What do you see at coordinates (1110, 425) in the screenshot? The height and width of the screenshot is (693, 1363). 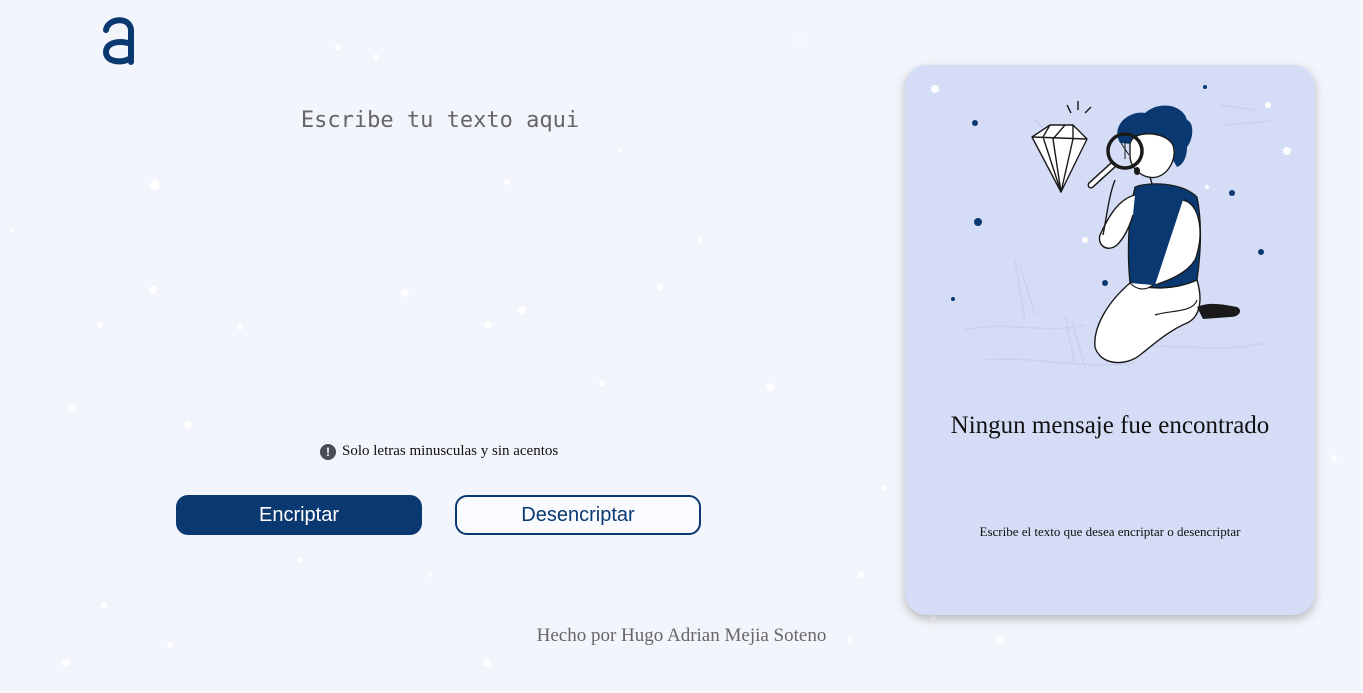 I see `result-title: Ningun mensaje fue encontrado` at bounding box center [1110, 425].